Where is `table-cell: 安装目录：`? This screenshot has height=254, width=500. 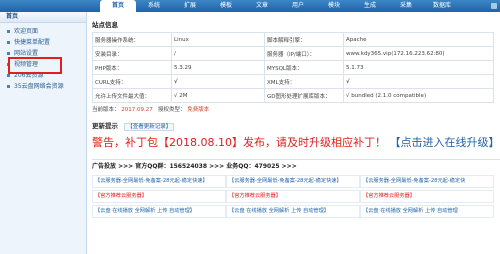 table-cell: 安装目录： is located at coordinates (132, 53).